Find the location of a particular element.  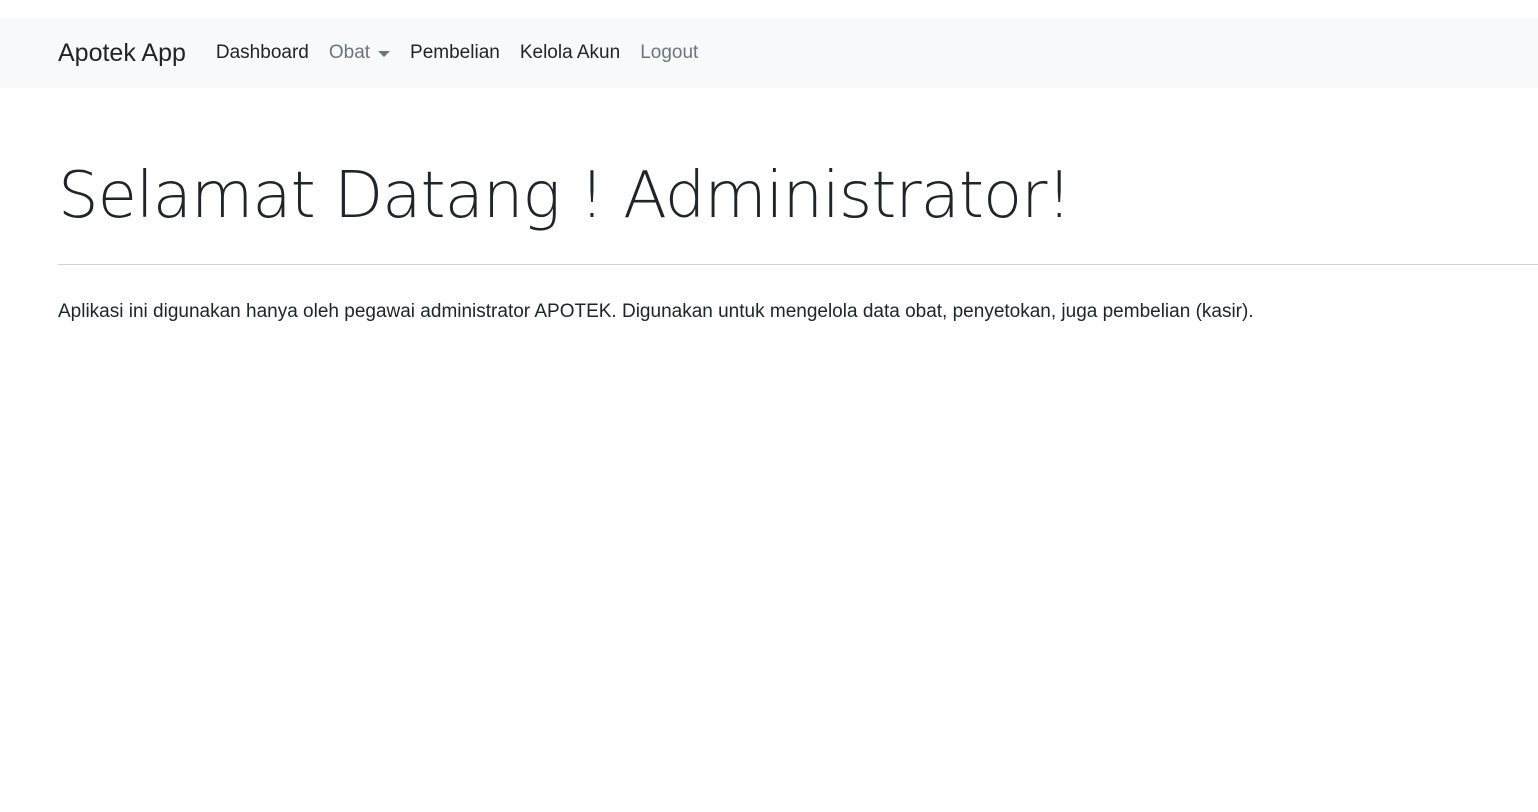

nav-item-dashboard: Dashboard is located at coordinates (262, 53).